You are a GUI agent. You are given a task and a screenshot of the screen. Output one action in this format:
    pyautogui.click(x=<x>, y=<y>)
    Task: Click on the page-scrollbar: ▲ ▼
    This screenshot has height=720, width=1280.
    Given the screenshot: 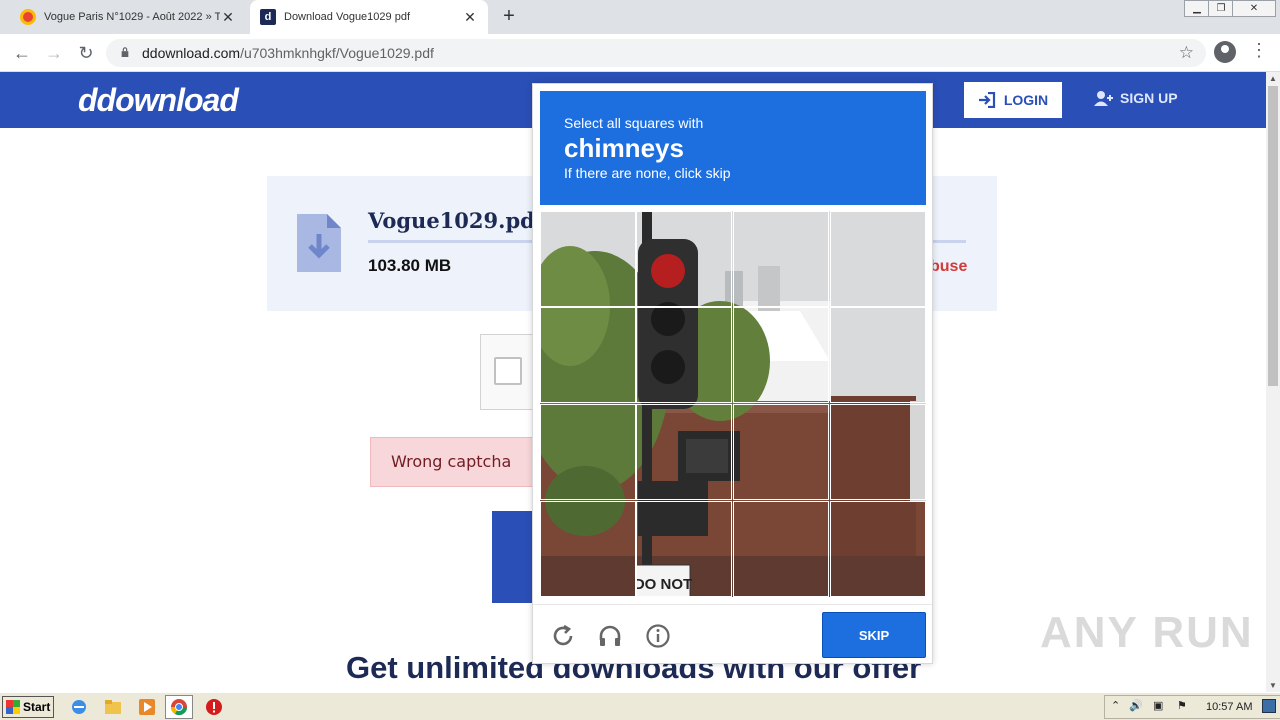 What is the action you would take?
    pyautogui.click(x=1273, y=382)
    